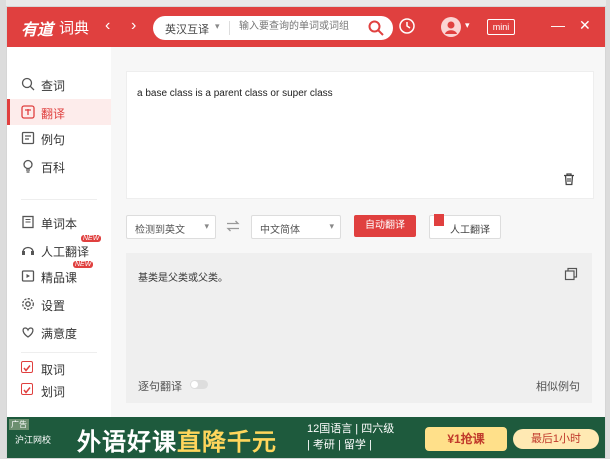 This screenshot has width=610, height=459. Describe the element at coordinates (569, 180) in the screenshot. I see `trash-icon` at that location.